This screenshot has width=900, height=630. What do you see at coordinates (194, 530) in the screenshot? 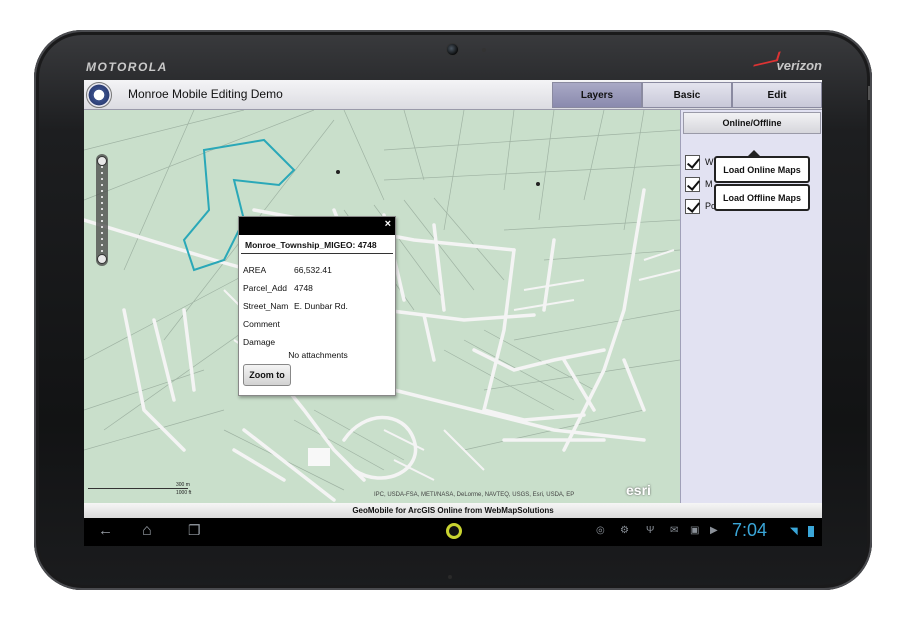
I see `recent-apps-icon: ❐` at bounding box center [194, 530].